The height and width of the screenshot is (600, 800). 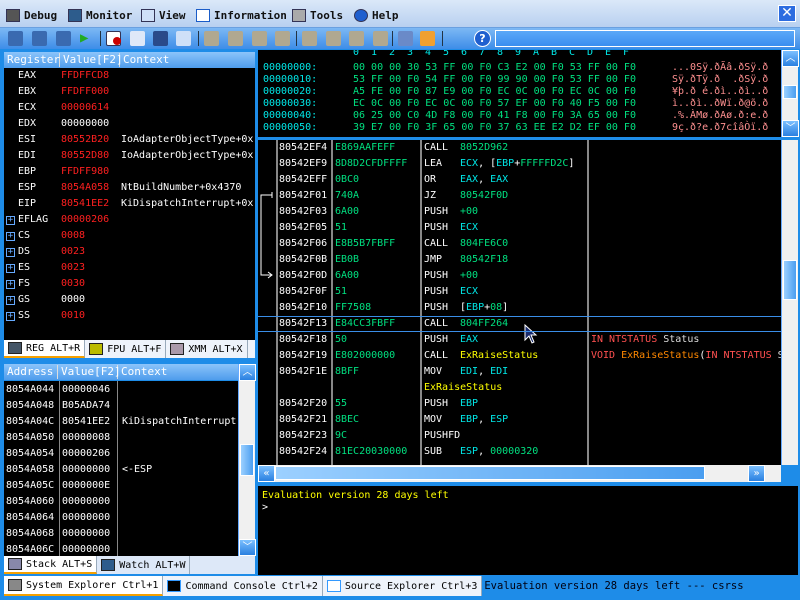 What do you see at coordinates (73, 236) in the screenshot?
I see `register-value: 0008` at bounding box center [73, 236].